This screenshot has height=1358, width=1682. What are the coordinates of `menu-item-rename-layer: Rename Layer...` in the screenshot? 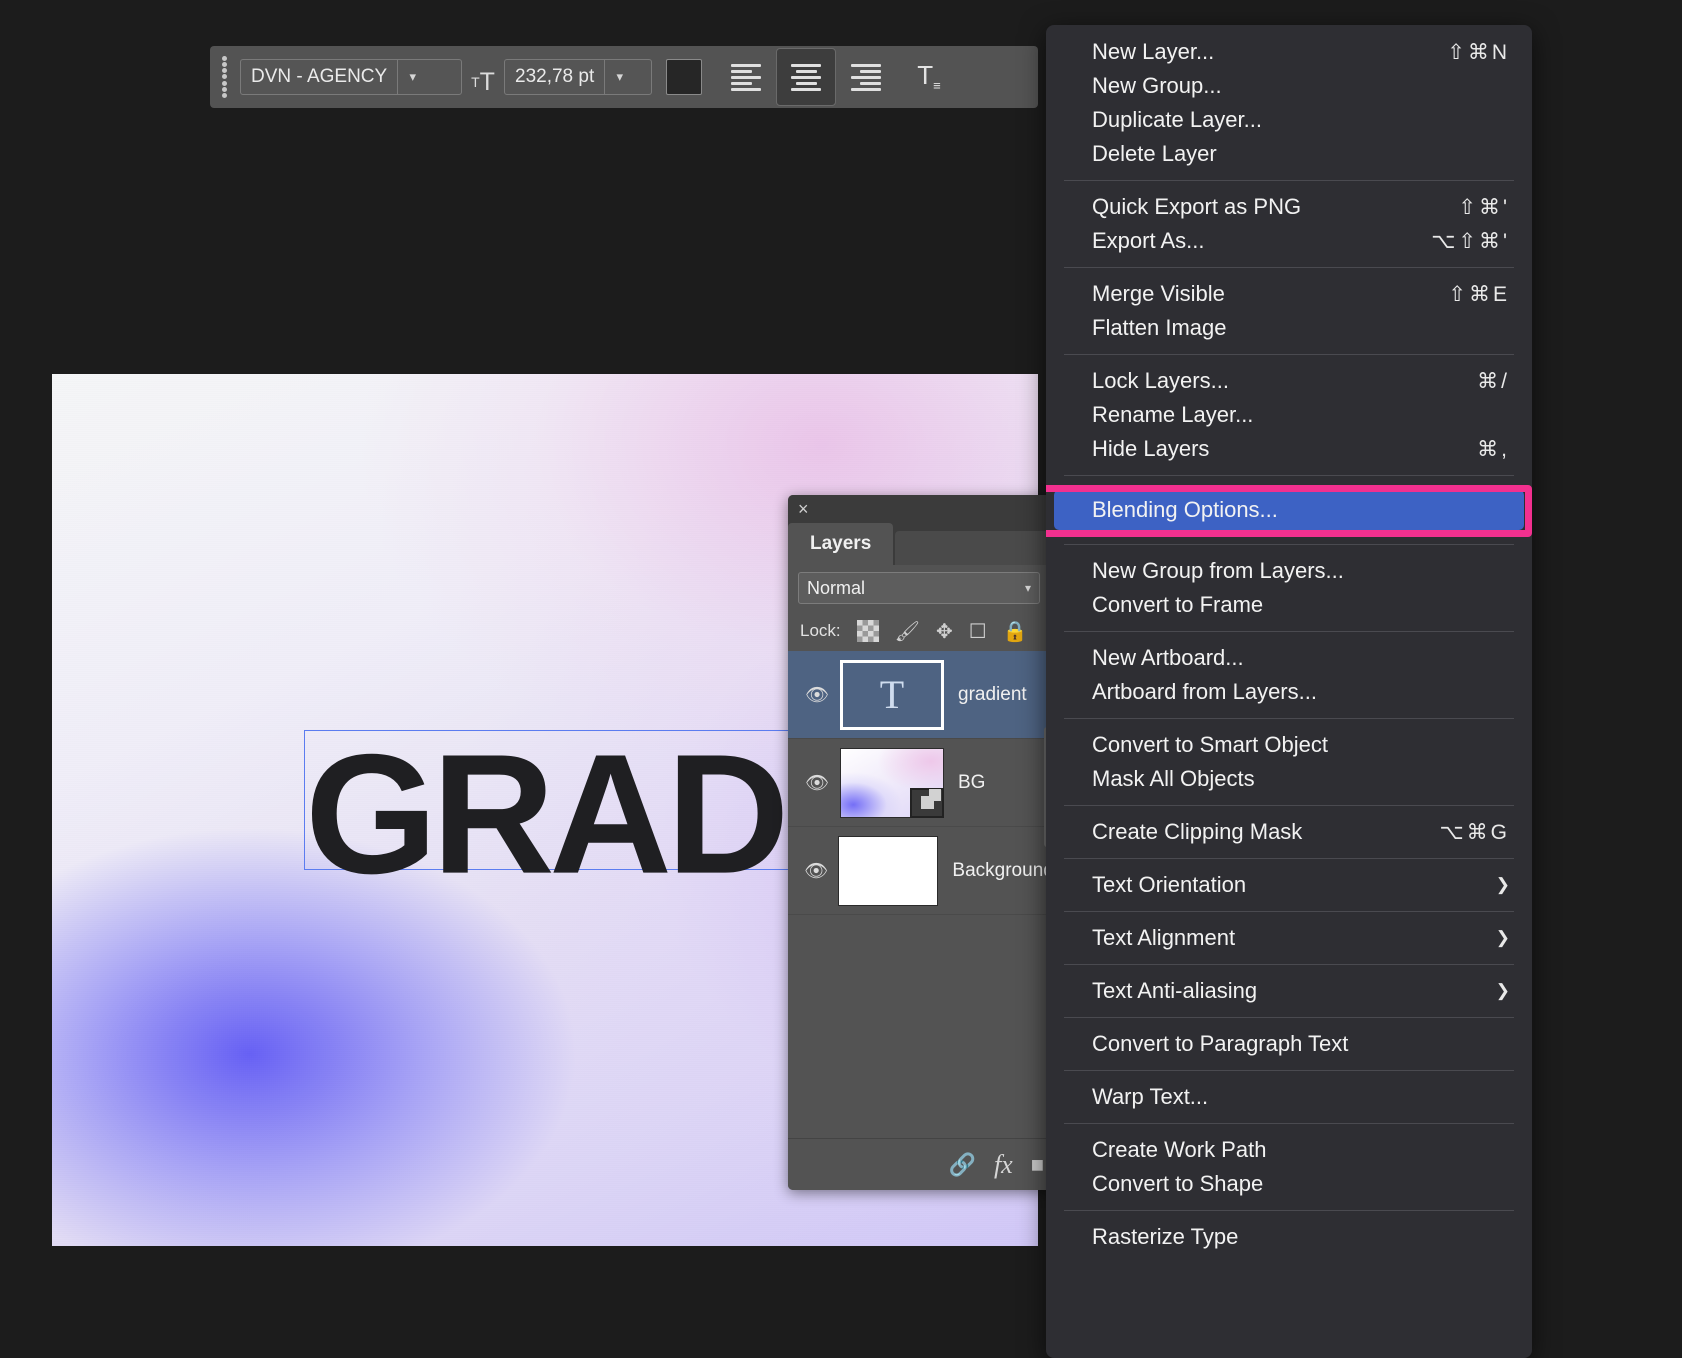 It's located at (1289, 415).